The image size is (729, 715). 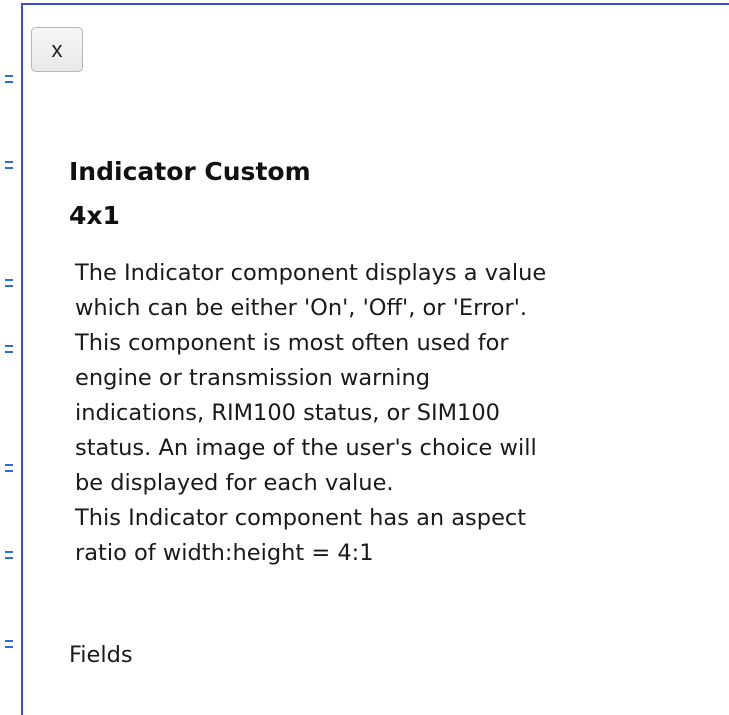 What do you see at coordinates (234, 483) in the screenshot?
I see `description-line: be displayed for each value.` at bounding box center [234, 483].